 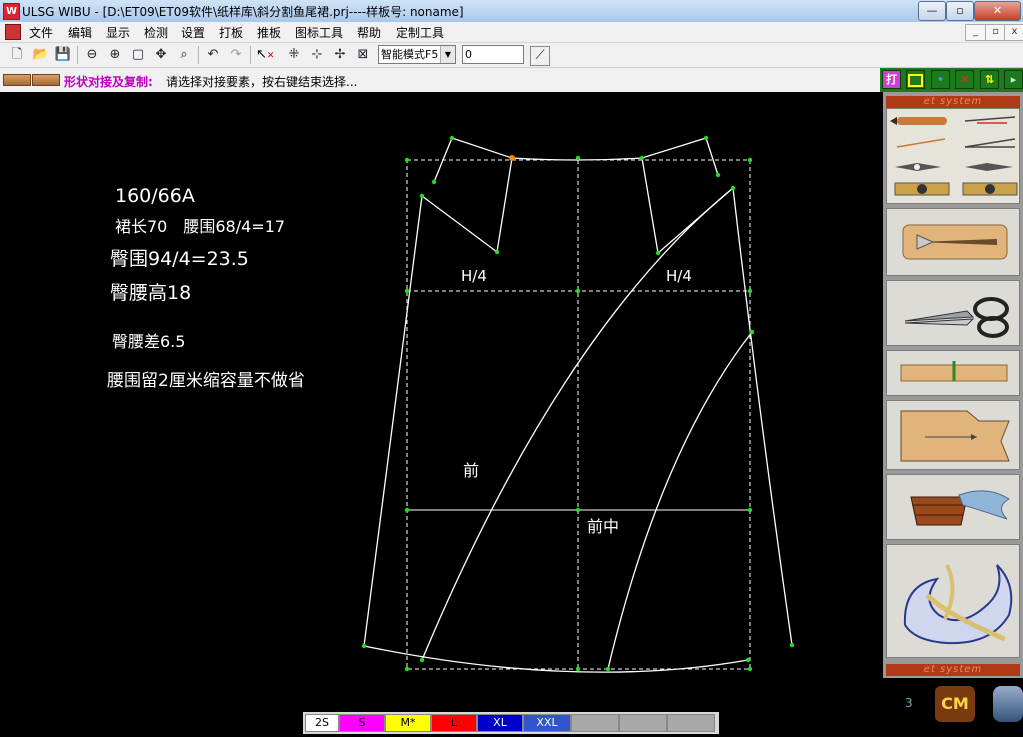 What do you see at coordinates (269, 32) in the screenshot?
I see `menu-grade: 推板` at bounding box center [269, 32].